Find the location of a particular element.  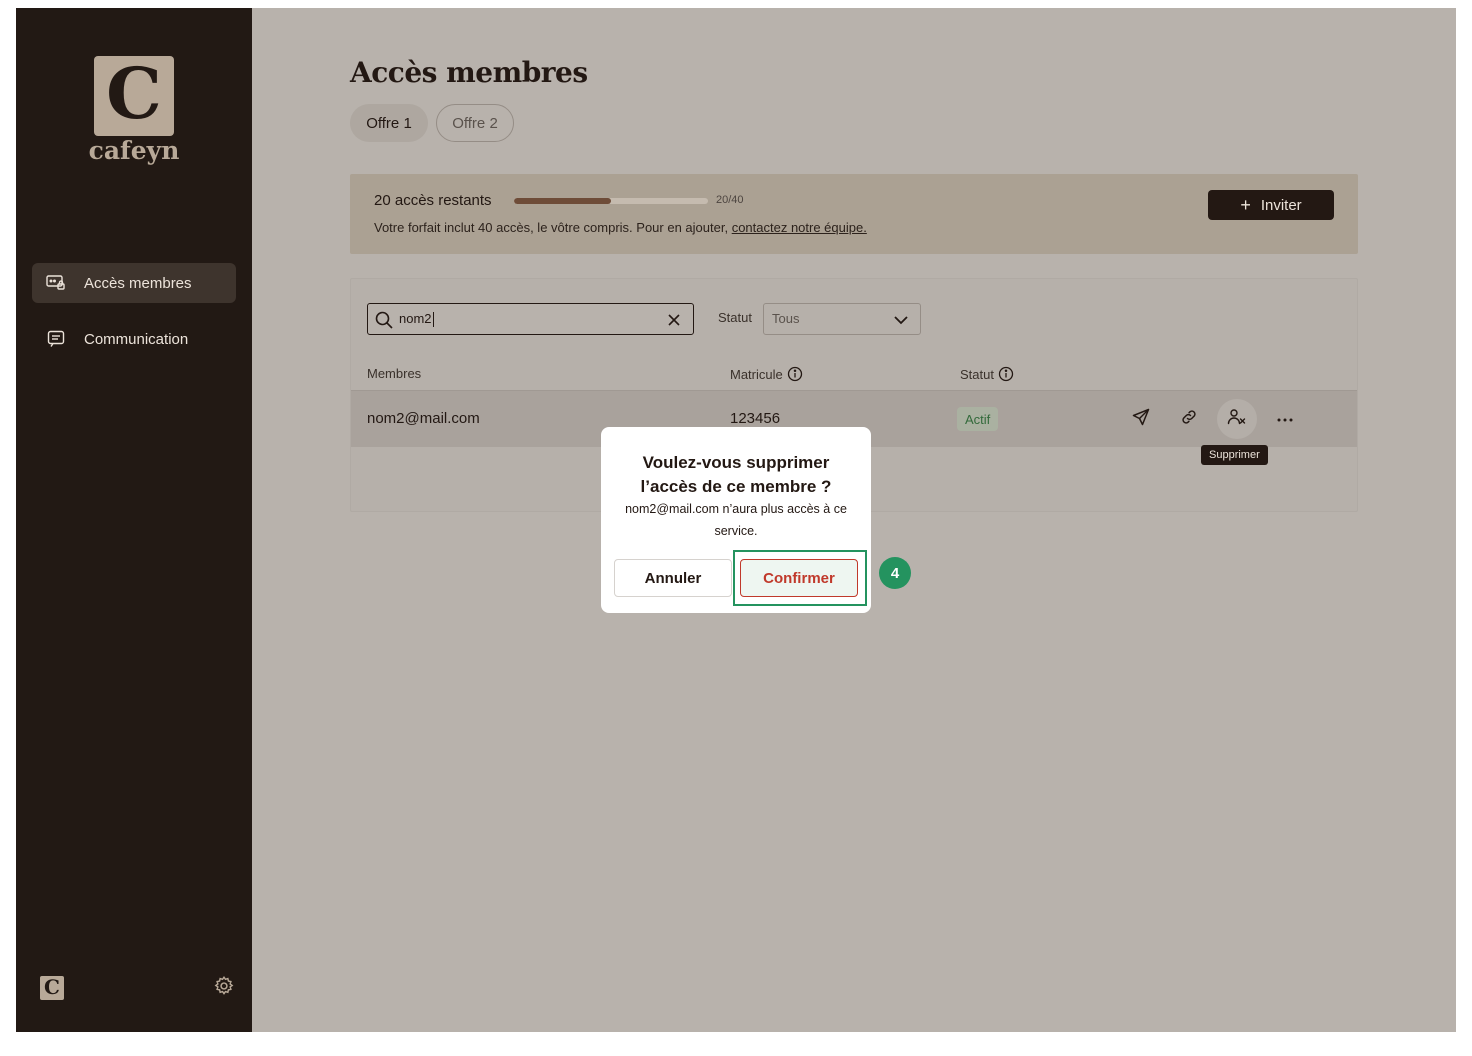

send-icon is located at coordinates (1141, 419).